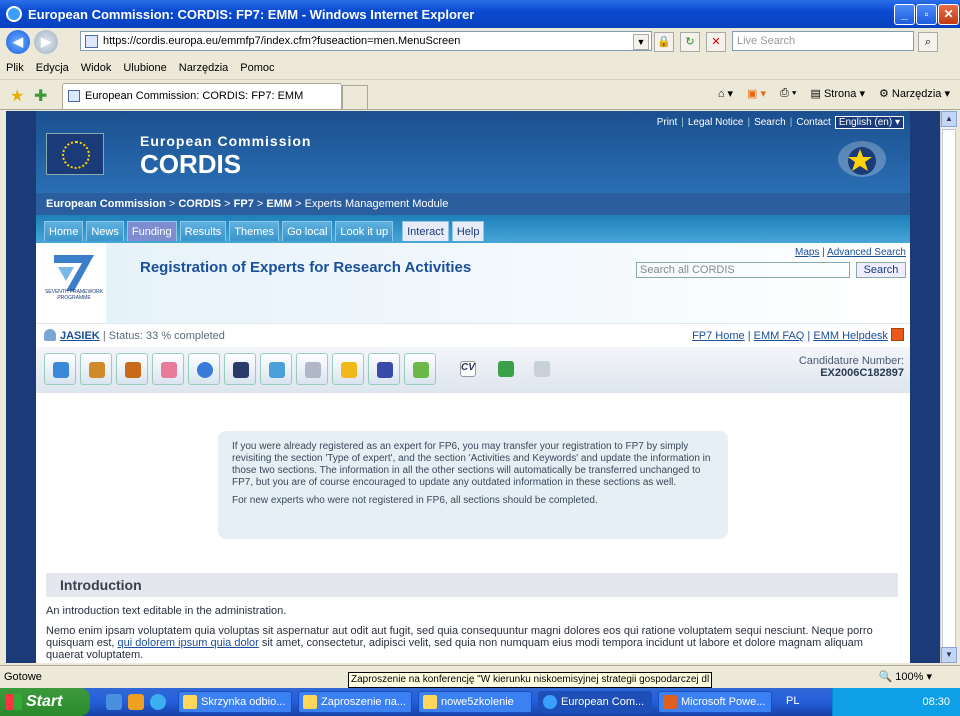 The image size is (960, 716). Describe the element at coordinates (348, 369) in the screenshot. I see `favourites-icon` at that location.